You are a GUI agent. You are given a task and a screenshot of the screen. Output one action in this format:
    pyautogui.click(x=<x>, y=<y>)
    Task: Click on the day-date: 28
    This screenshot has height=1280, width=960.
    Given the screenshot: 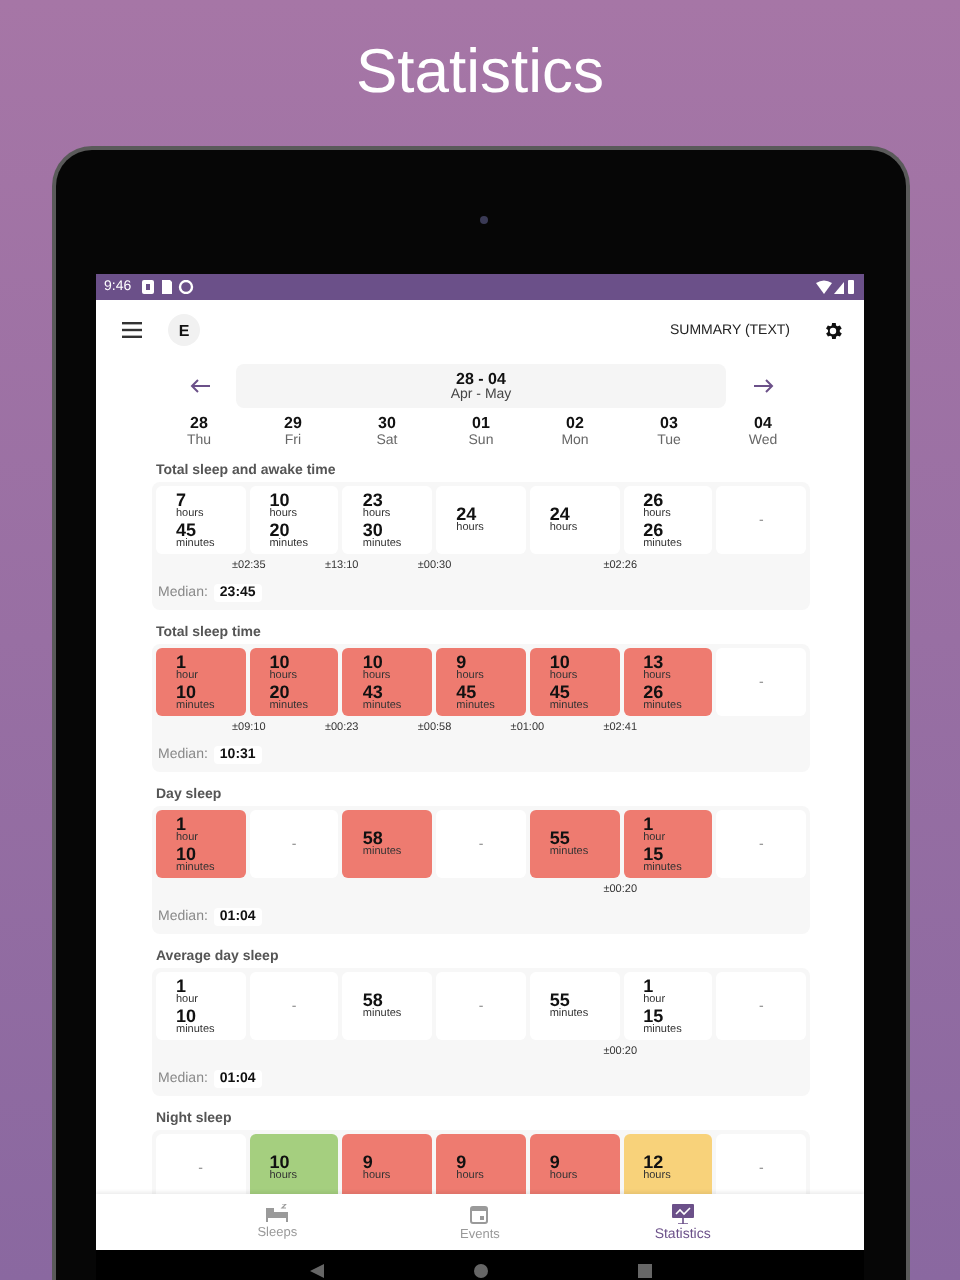 What is the action you would take?
    pyautogui.click(x=199, y=423)
    